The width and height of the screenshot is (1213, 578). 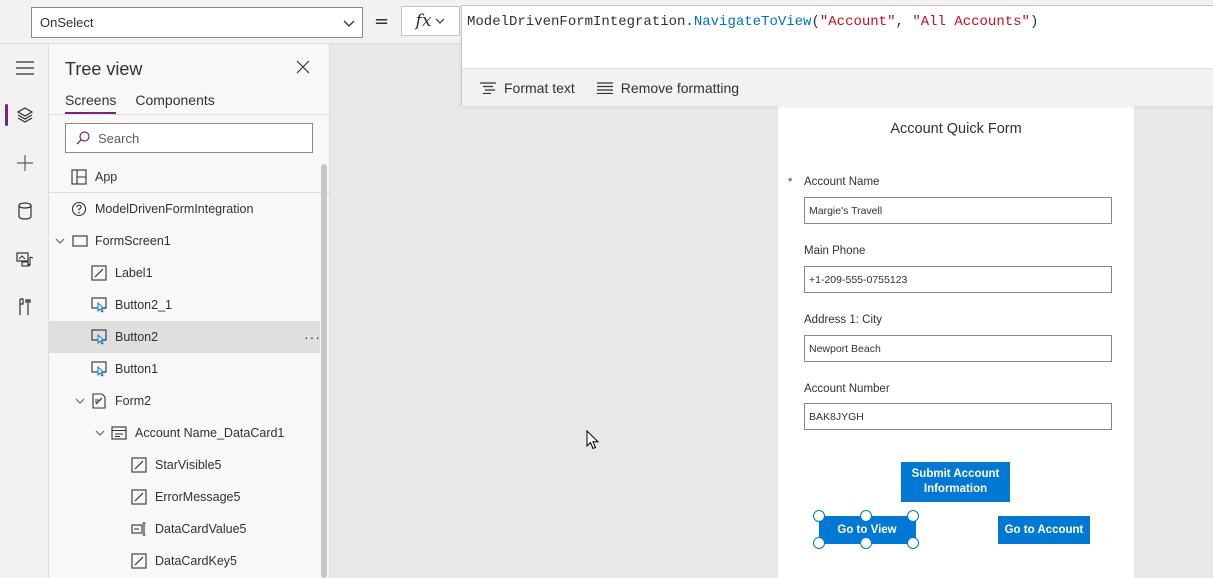 I want to click on field-label-main-phone: Main Phone, so click(x=835, y=251).